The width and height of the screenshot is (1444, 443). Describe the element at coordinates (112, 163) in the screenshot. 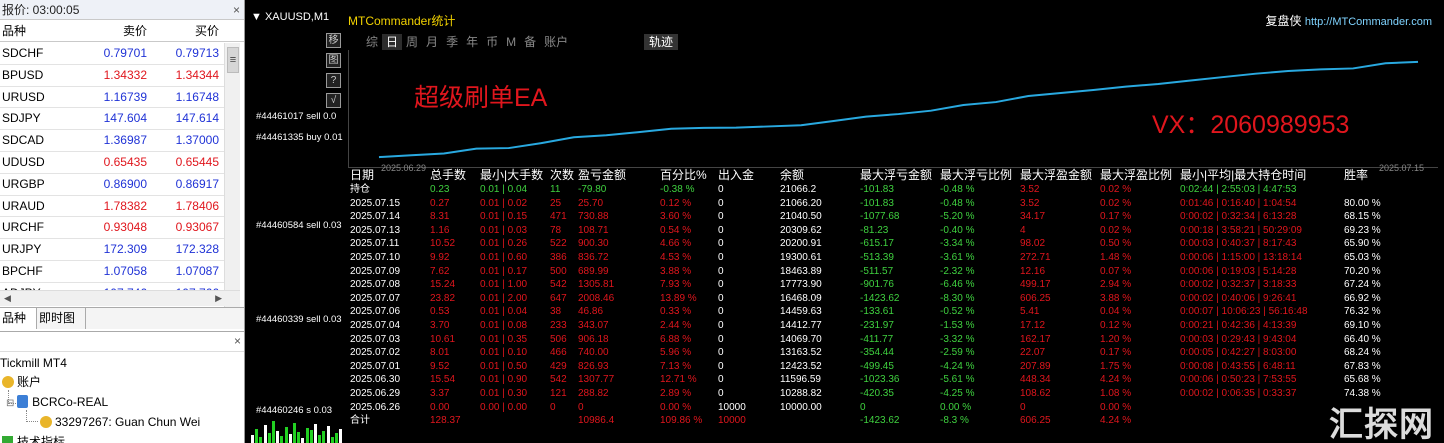

I see `symbol-row: UDUSD 0.65435 0.65445` at that location.